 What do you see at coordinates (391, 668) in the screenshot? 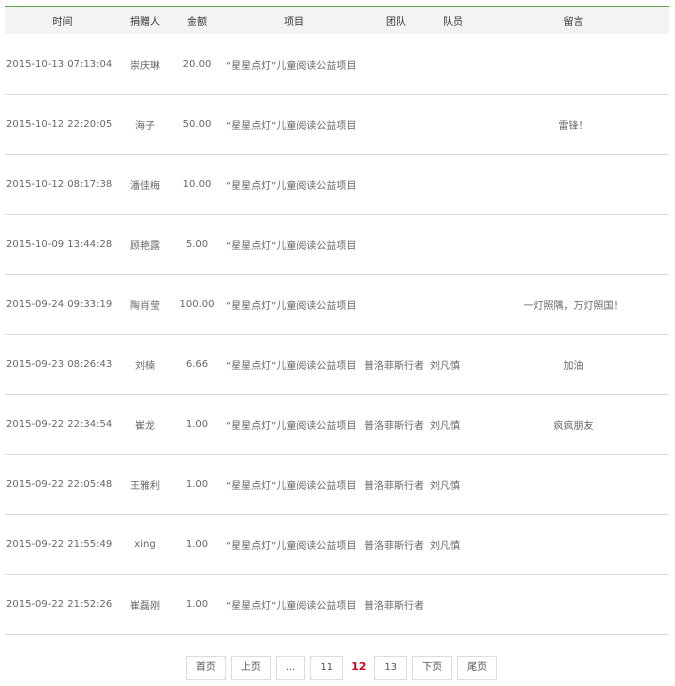
I see `page-13-button: 13` at bounding box center [391, 668].